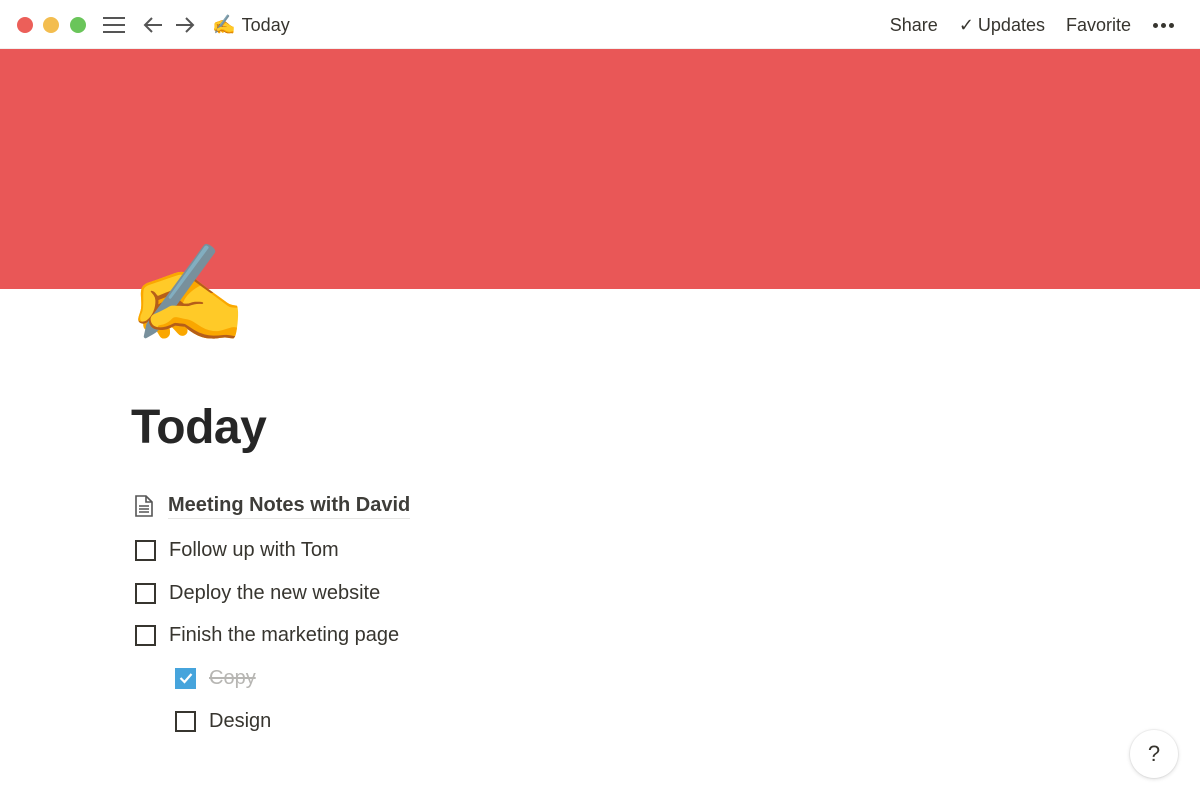  I want to click on todo-text: Deploy the new website, so click(274, 593).